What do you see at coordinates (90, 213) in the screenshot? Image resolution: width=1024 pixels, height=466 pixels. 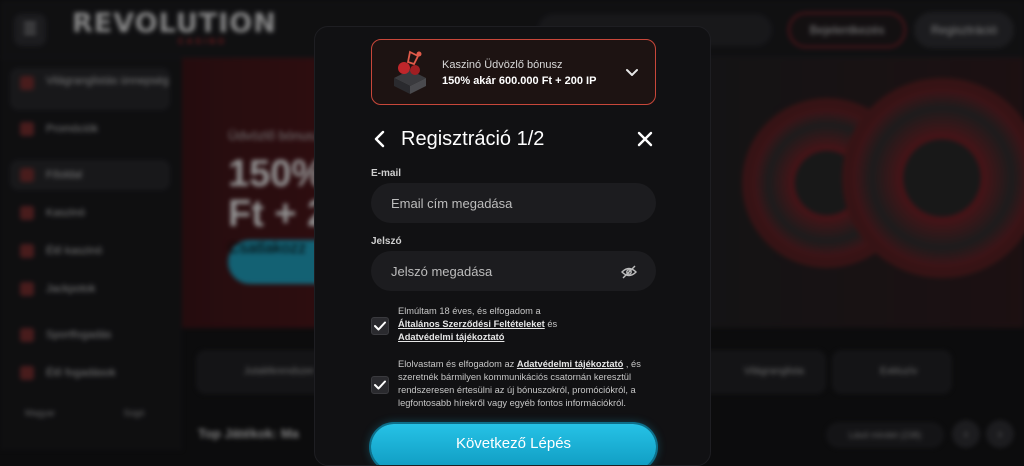 I see `sidebar-item-casino: Kaszinó` at bounding box center [90, 213].